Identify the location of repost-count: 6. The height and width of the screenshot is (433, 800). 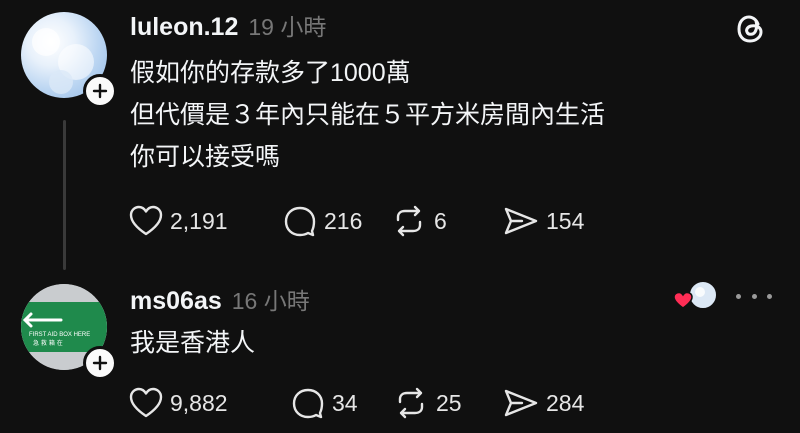
(440, 220).